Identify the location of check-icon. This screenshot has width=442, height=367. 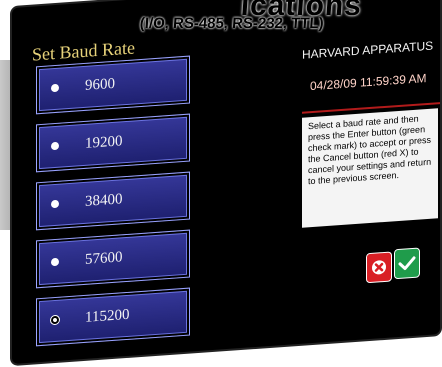
(407, 263).